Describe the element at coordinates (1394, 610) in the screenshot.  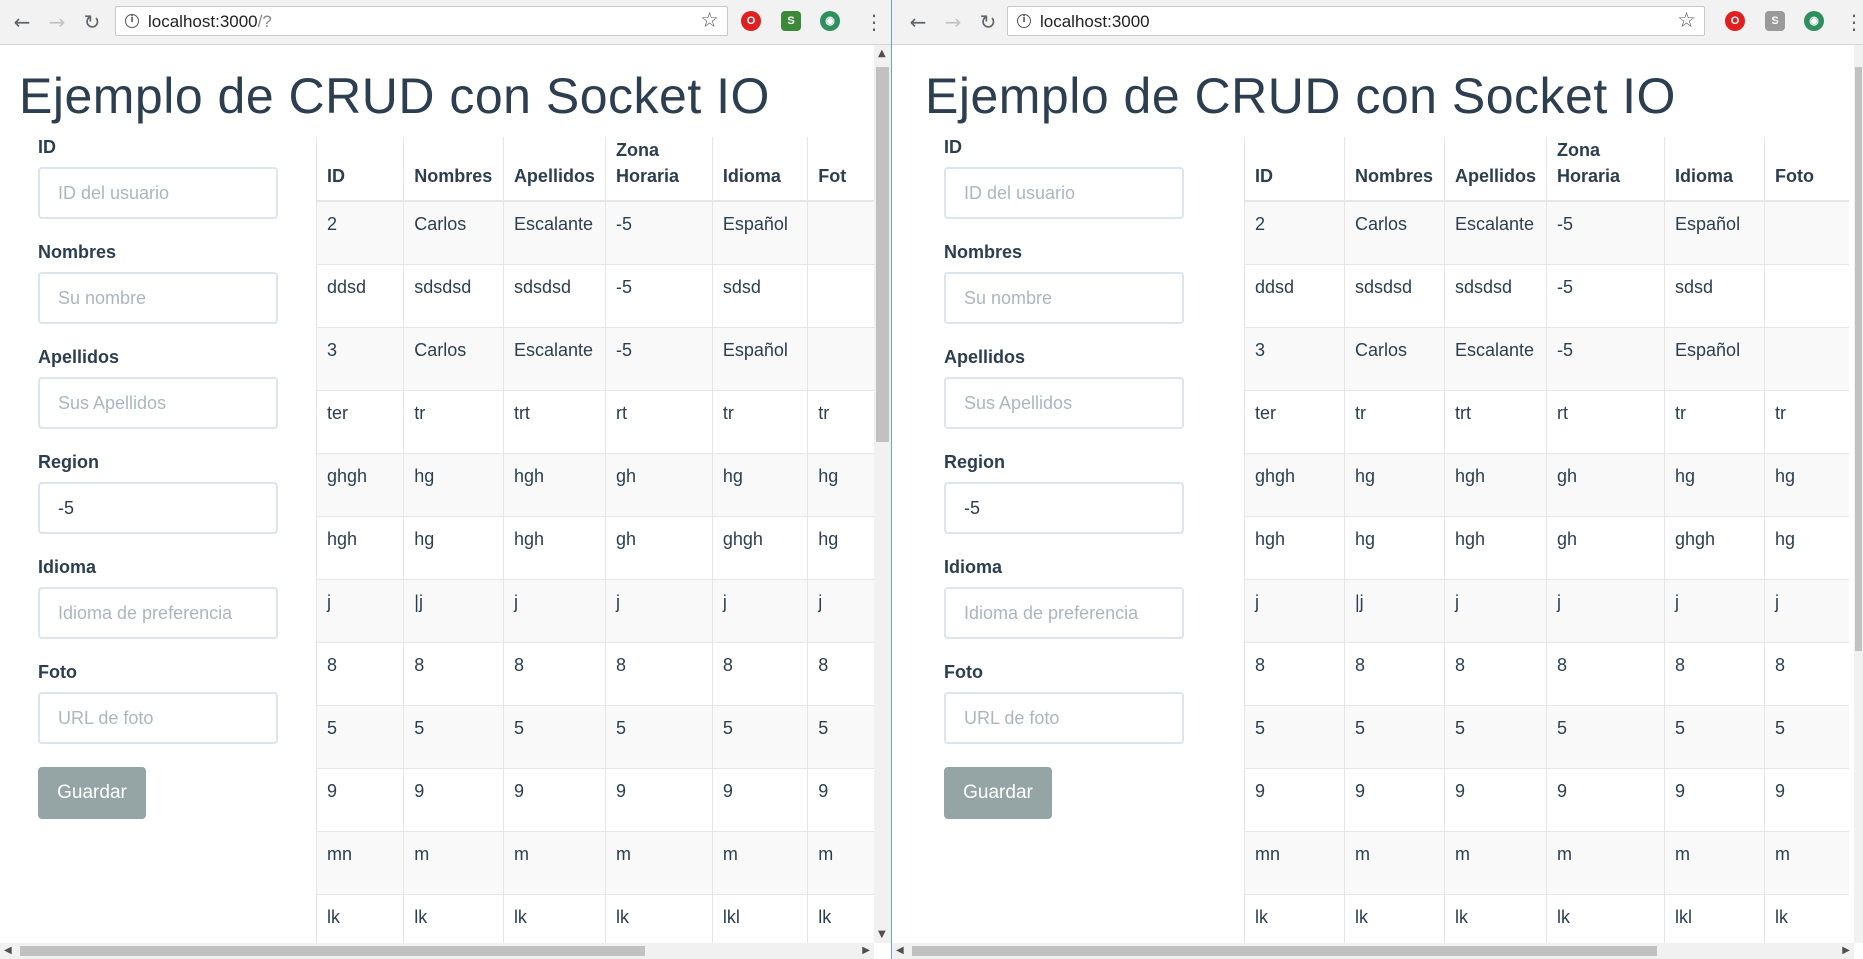
I see `table-cell: |j` at that location.